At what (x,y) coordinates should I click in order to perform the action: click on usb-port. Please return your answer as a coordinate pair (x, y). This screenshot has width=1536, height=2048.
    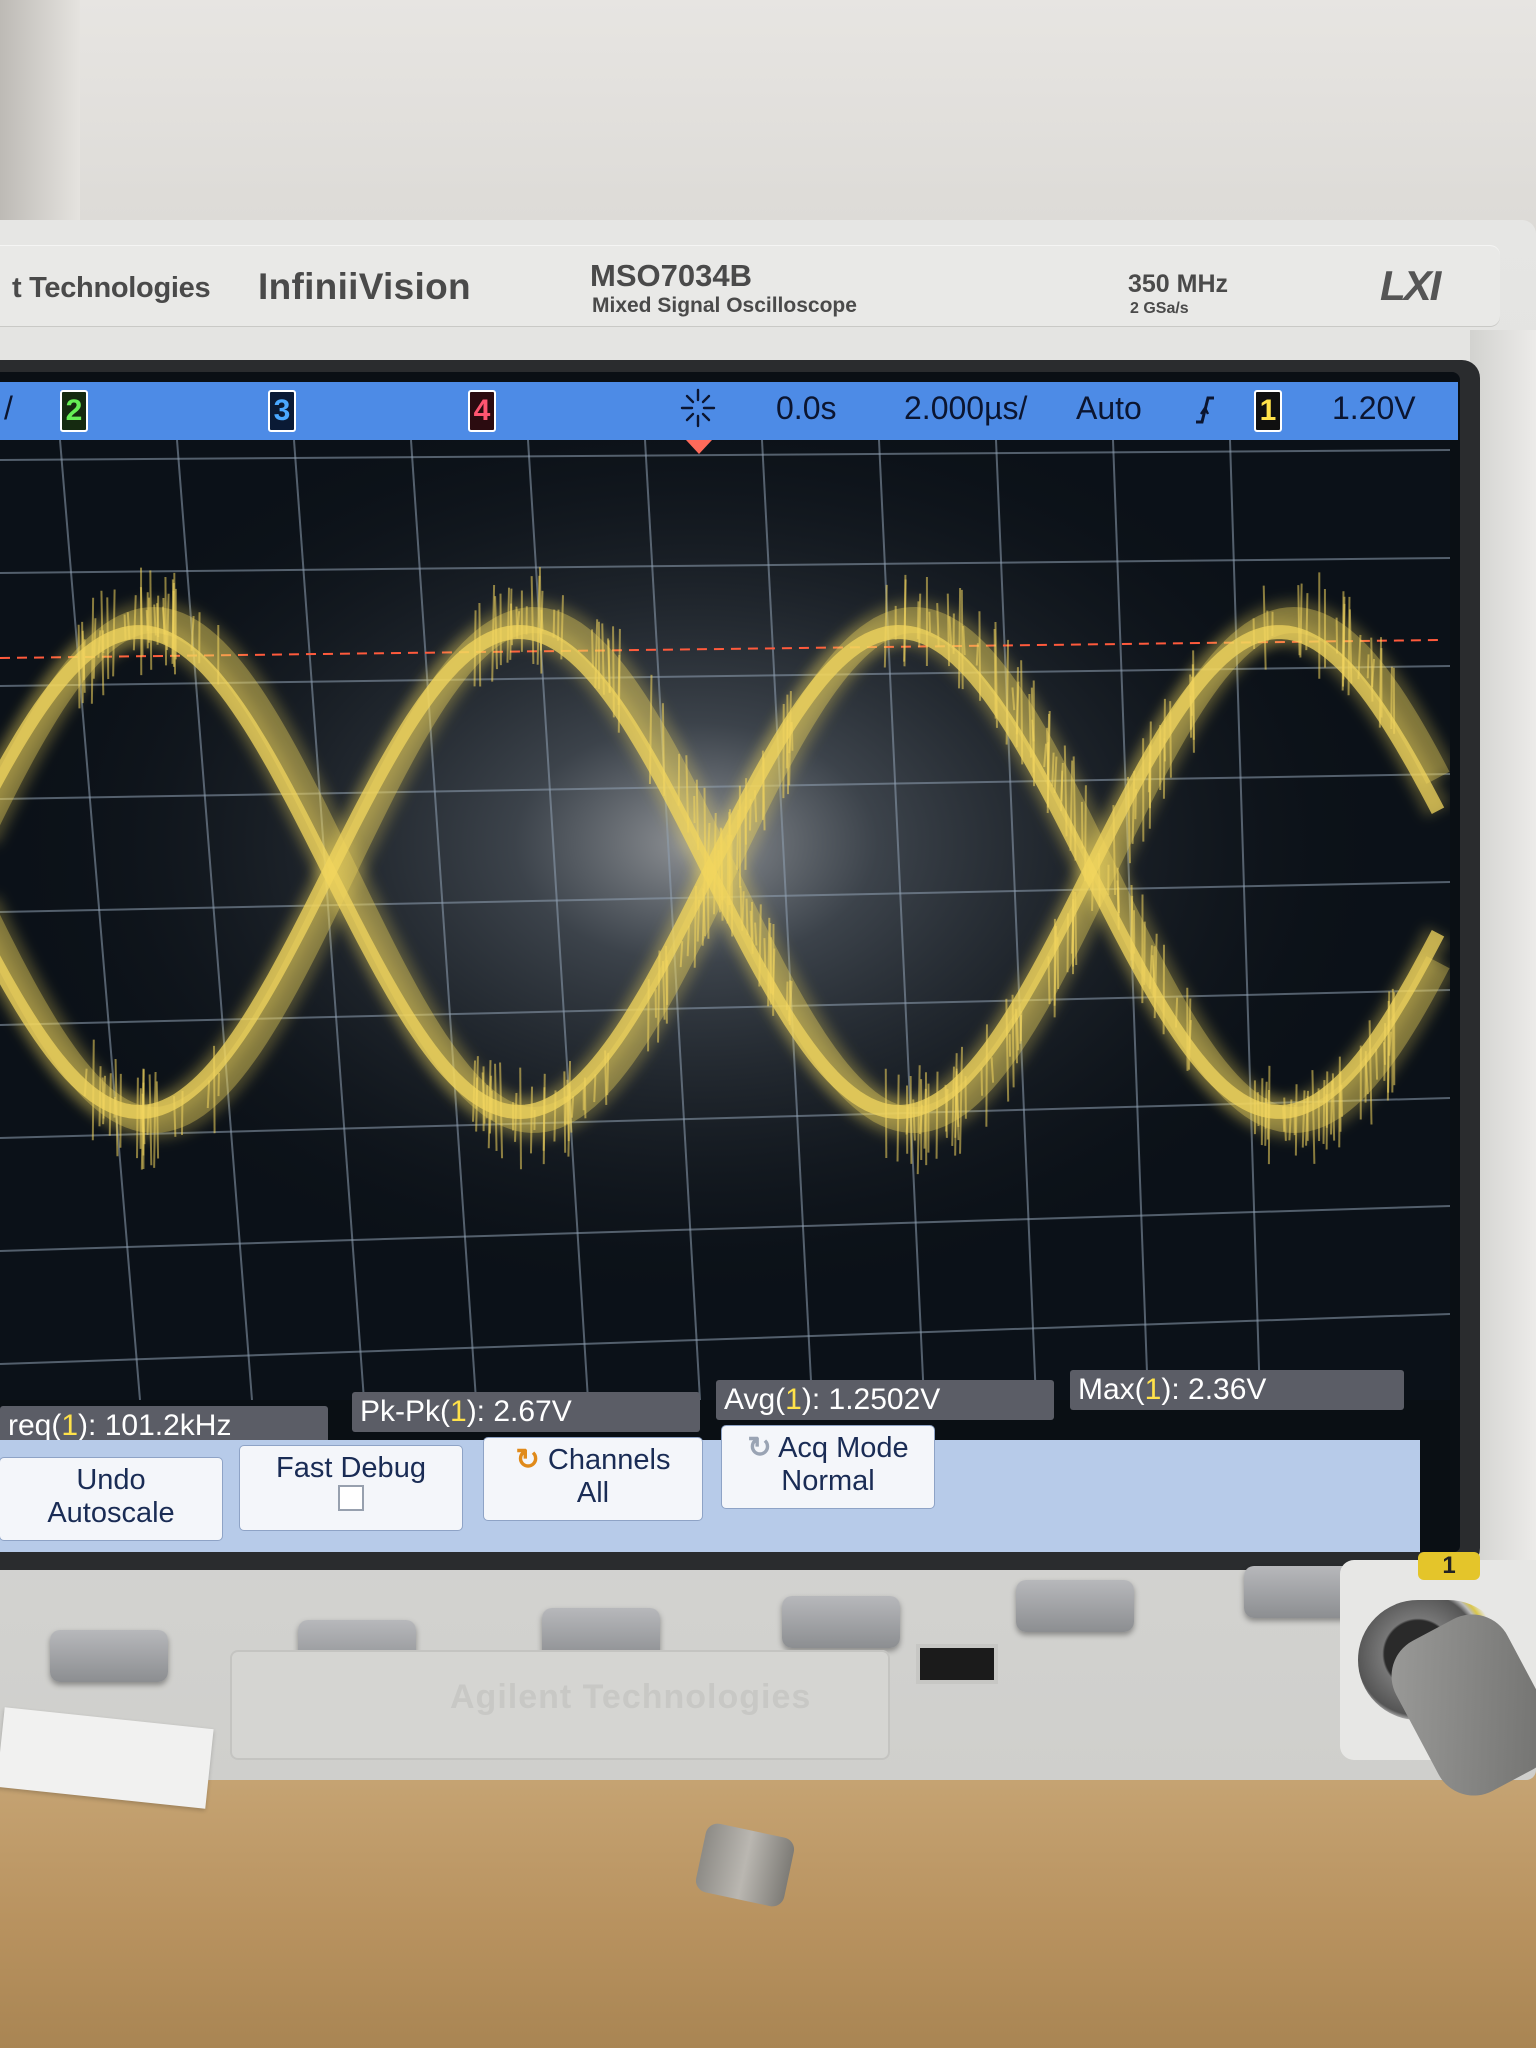
    Looking at the image, I should click on (957, 1664).